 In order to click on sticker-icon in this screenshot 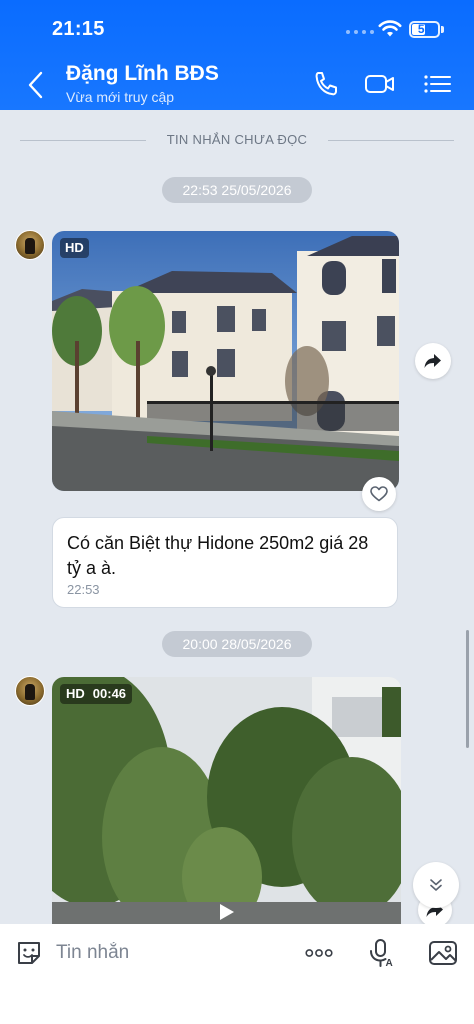, I will do `click(29, 953)`.